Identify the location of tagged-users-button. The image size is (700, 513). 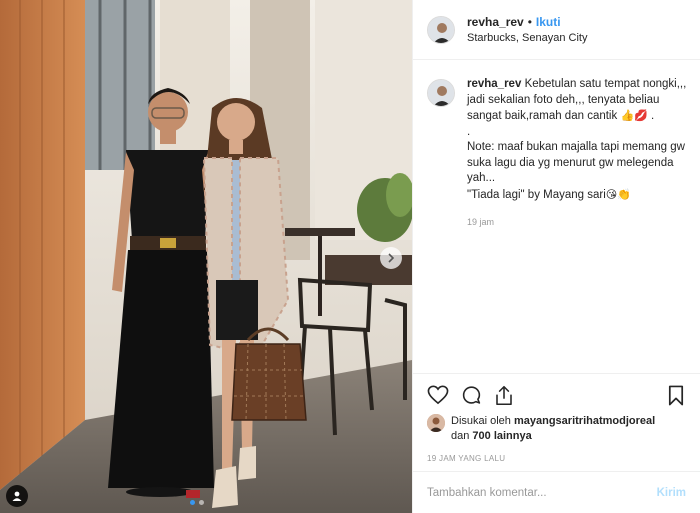
(17, 496).